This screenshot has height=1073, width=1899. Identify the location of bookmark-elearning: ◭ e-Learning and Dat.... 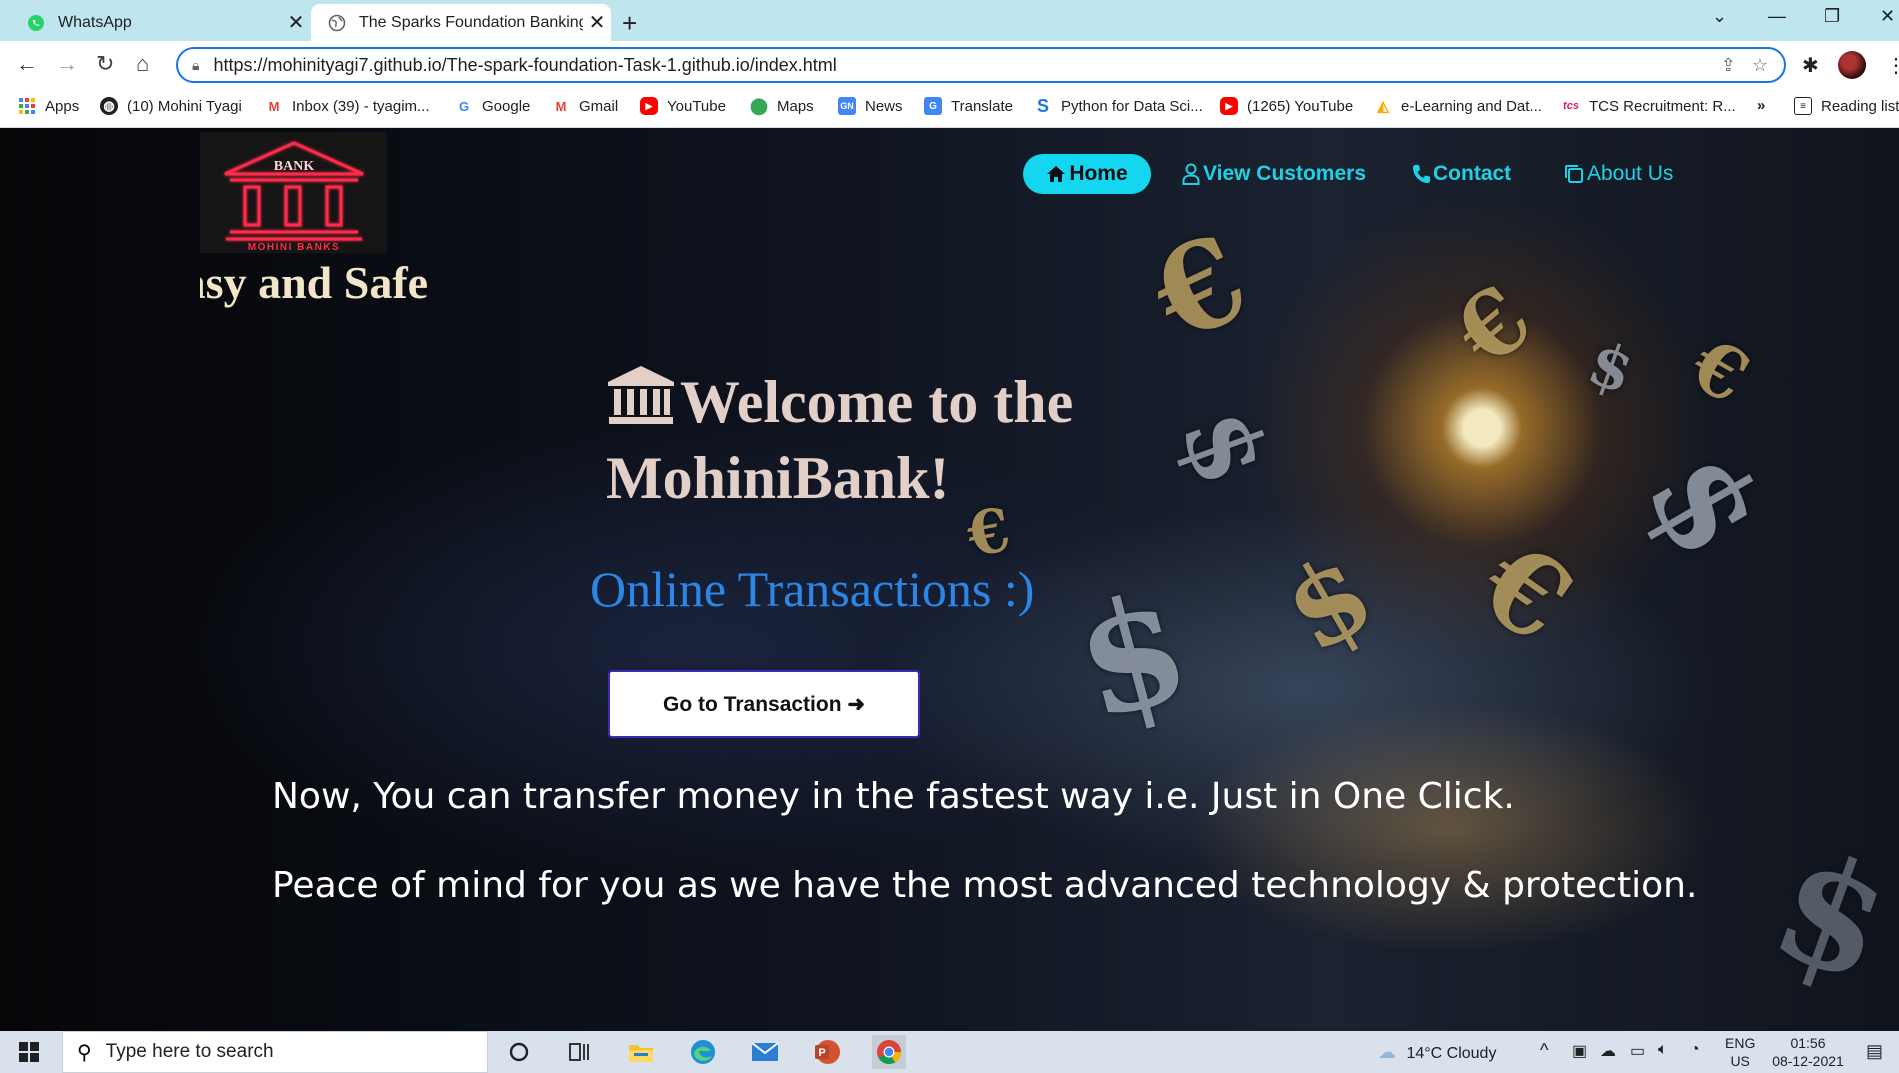
(1458, 106).